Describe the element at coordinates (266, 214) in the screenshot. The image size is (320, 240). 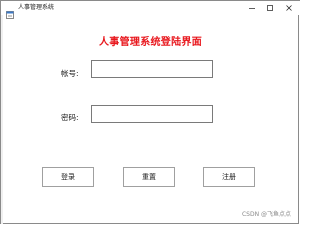
I see `watermark-text: CSDN @飞鱼点点` at that location.